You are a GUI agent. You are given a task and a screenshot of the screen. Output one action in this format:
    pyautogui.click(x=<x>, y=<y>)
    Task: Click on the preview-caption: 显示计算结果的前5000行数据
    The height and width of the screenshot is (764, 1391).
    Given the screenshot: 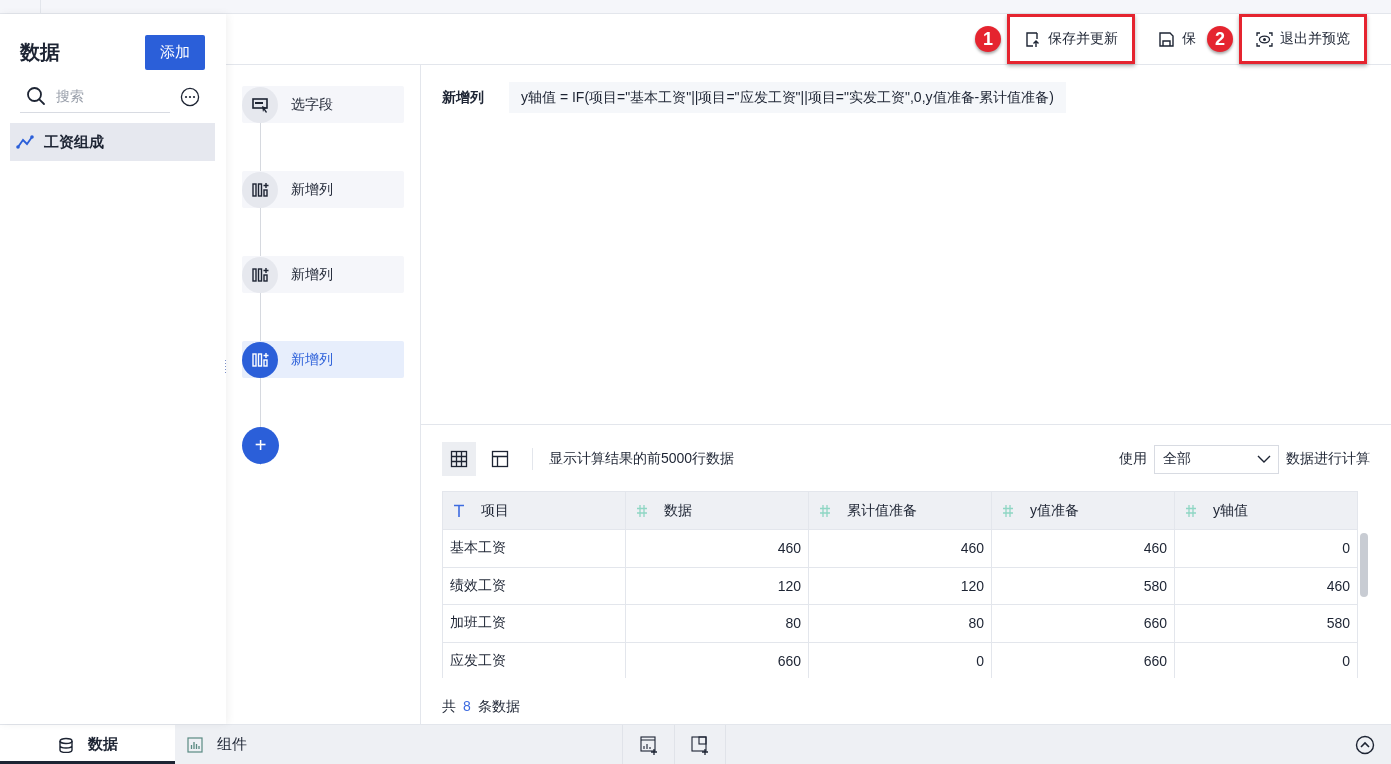 What is the action you would take?
    pyautogui.click(x=642, y=459)
    